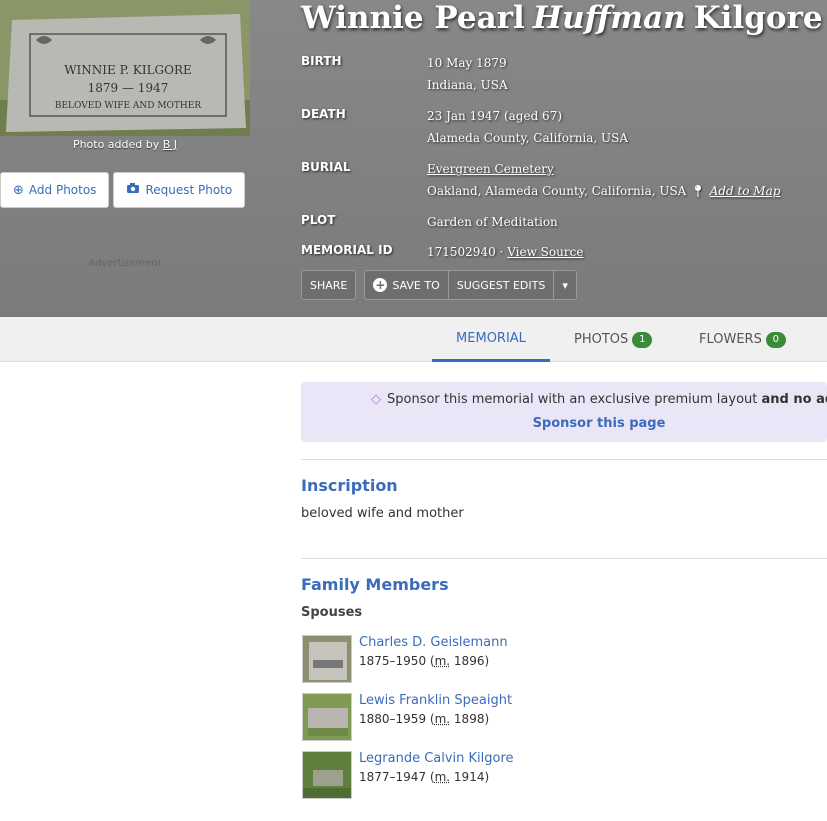 The height and width of the screenshot is (821, 827). What do you see at coordinates (18, 190) in the screenshot?
I see `plus-circle-icon: ⊕` at bounding box center [18, 190].